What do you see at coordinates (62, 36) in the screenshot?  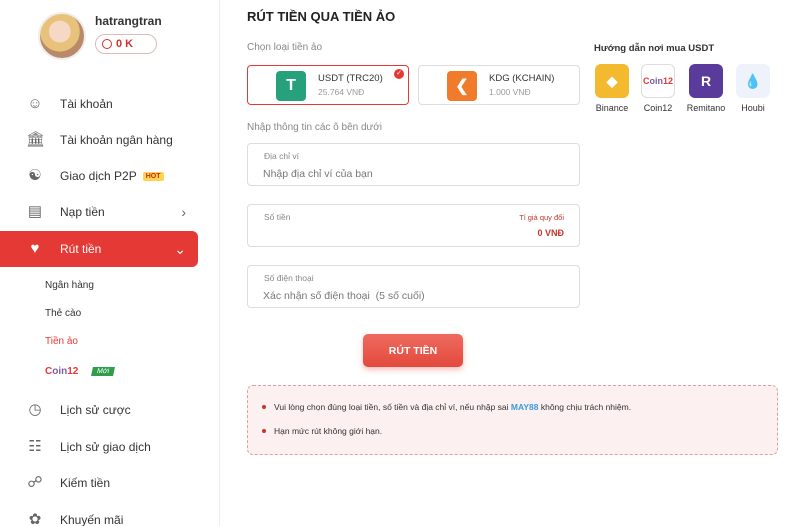 I see `avatar` at bounding box center [62, 36].